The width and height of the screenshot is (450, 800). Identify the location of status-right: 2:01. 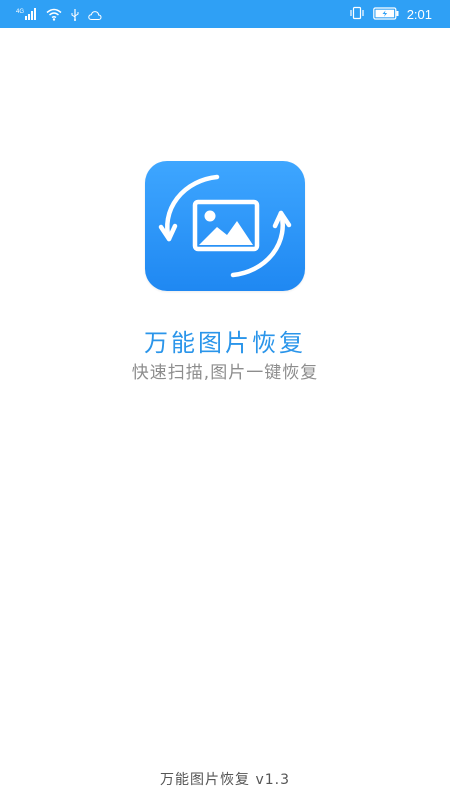
(390, 14).